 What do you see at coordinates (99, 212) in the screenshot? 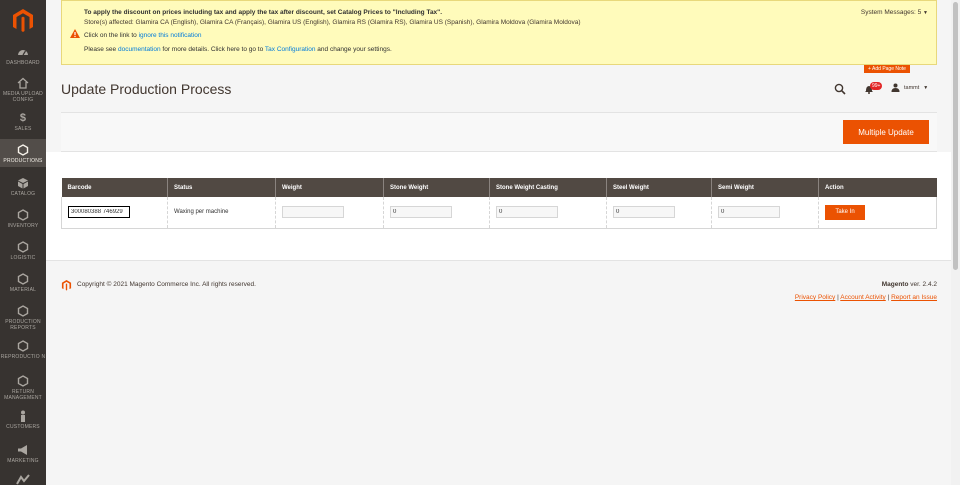
I see `barcode-input` at bounding box center [99, 212].